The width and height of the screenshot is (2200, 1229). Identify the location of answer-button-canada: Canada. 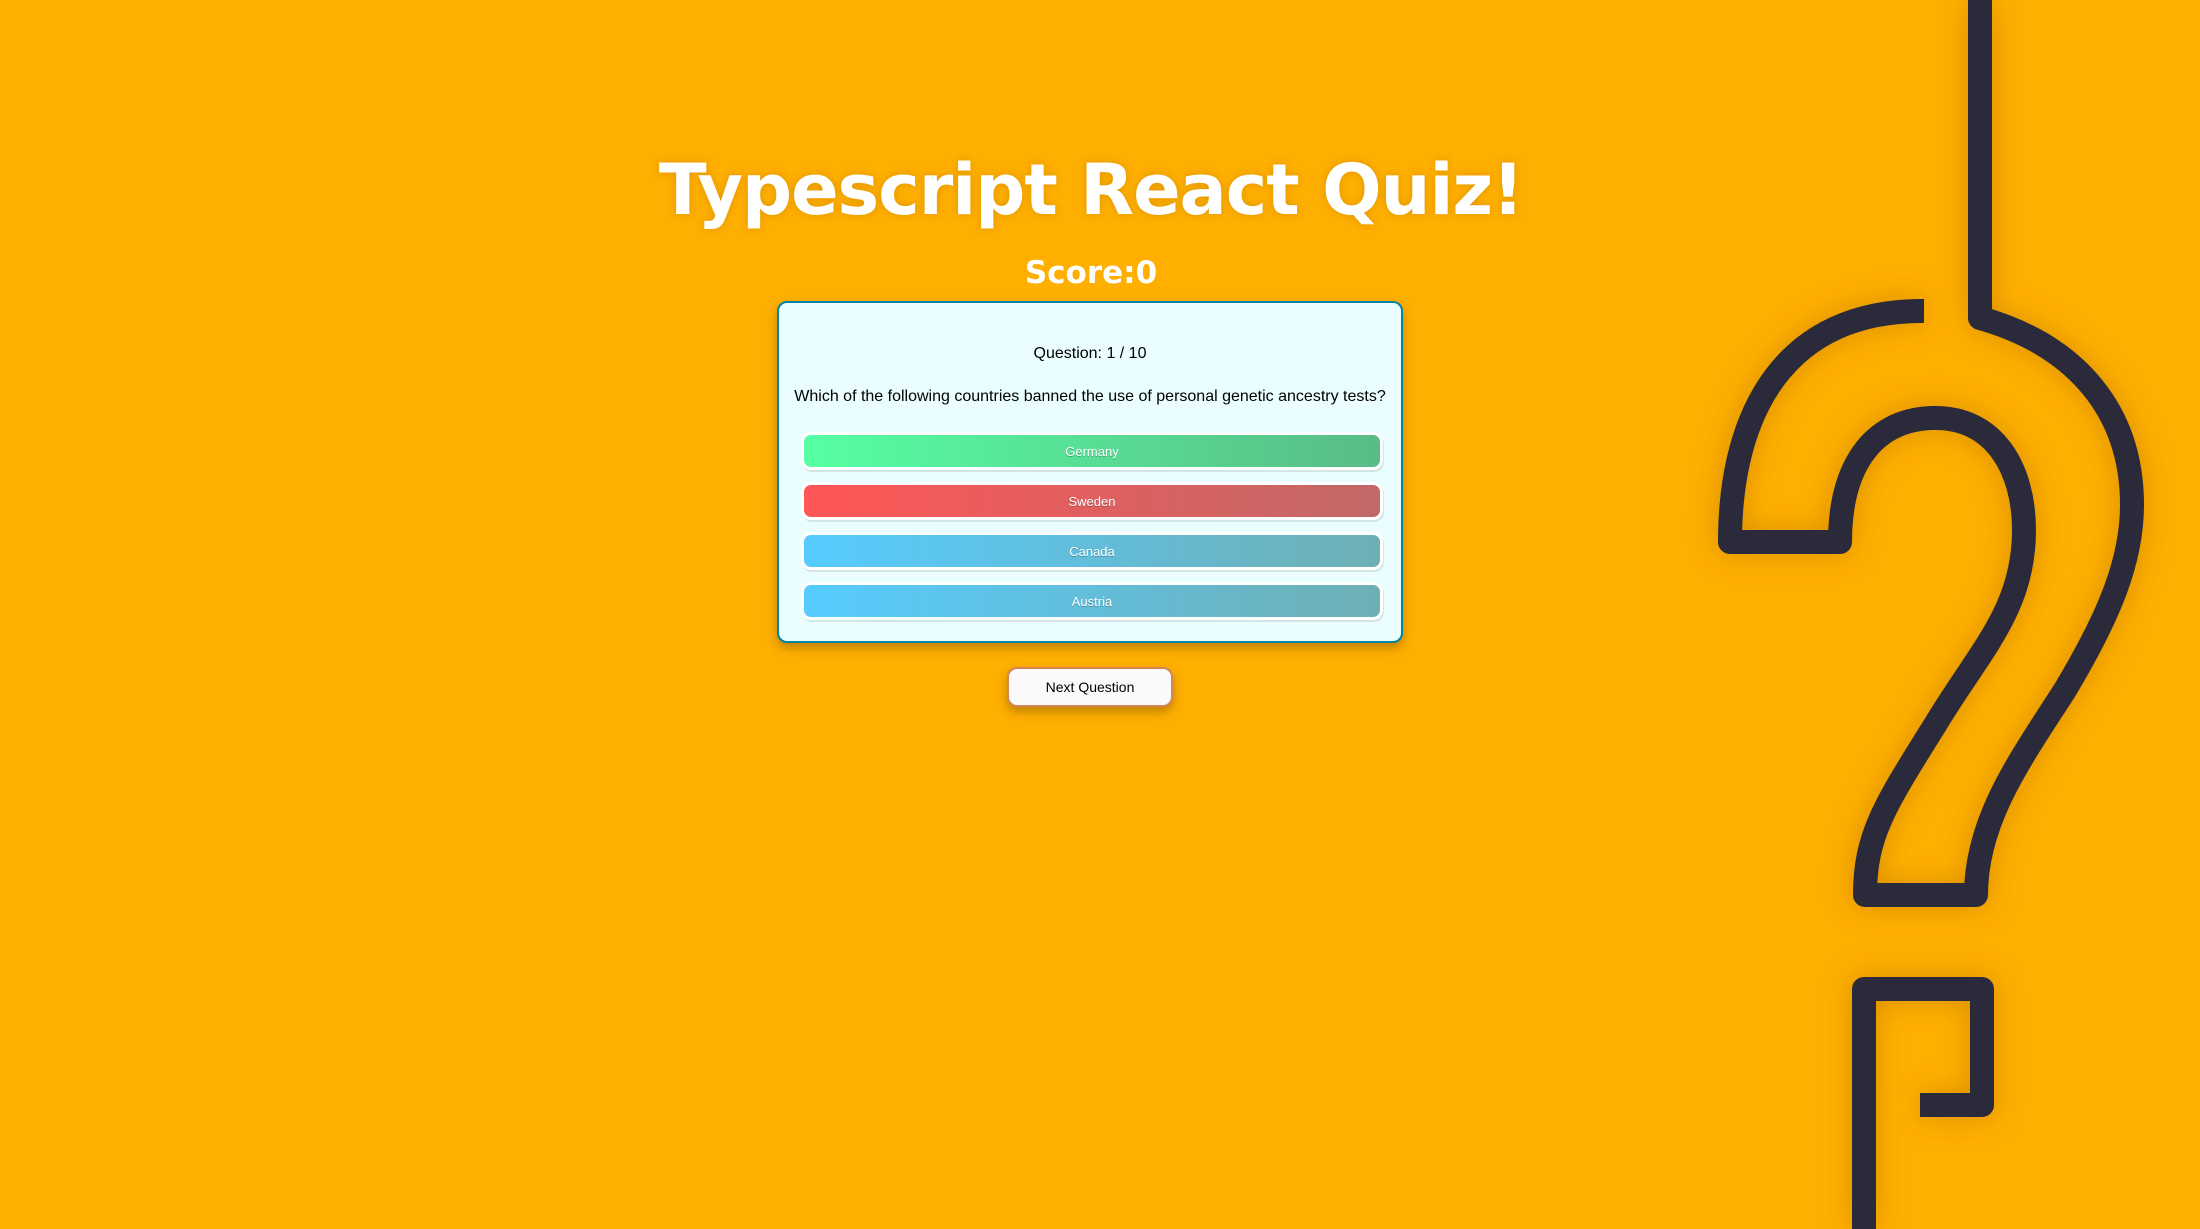
(1092, 551).